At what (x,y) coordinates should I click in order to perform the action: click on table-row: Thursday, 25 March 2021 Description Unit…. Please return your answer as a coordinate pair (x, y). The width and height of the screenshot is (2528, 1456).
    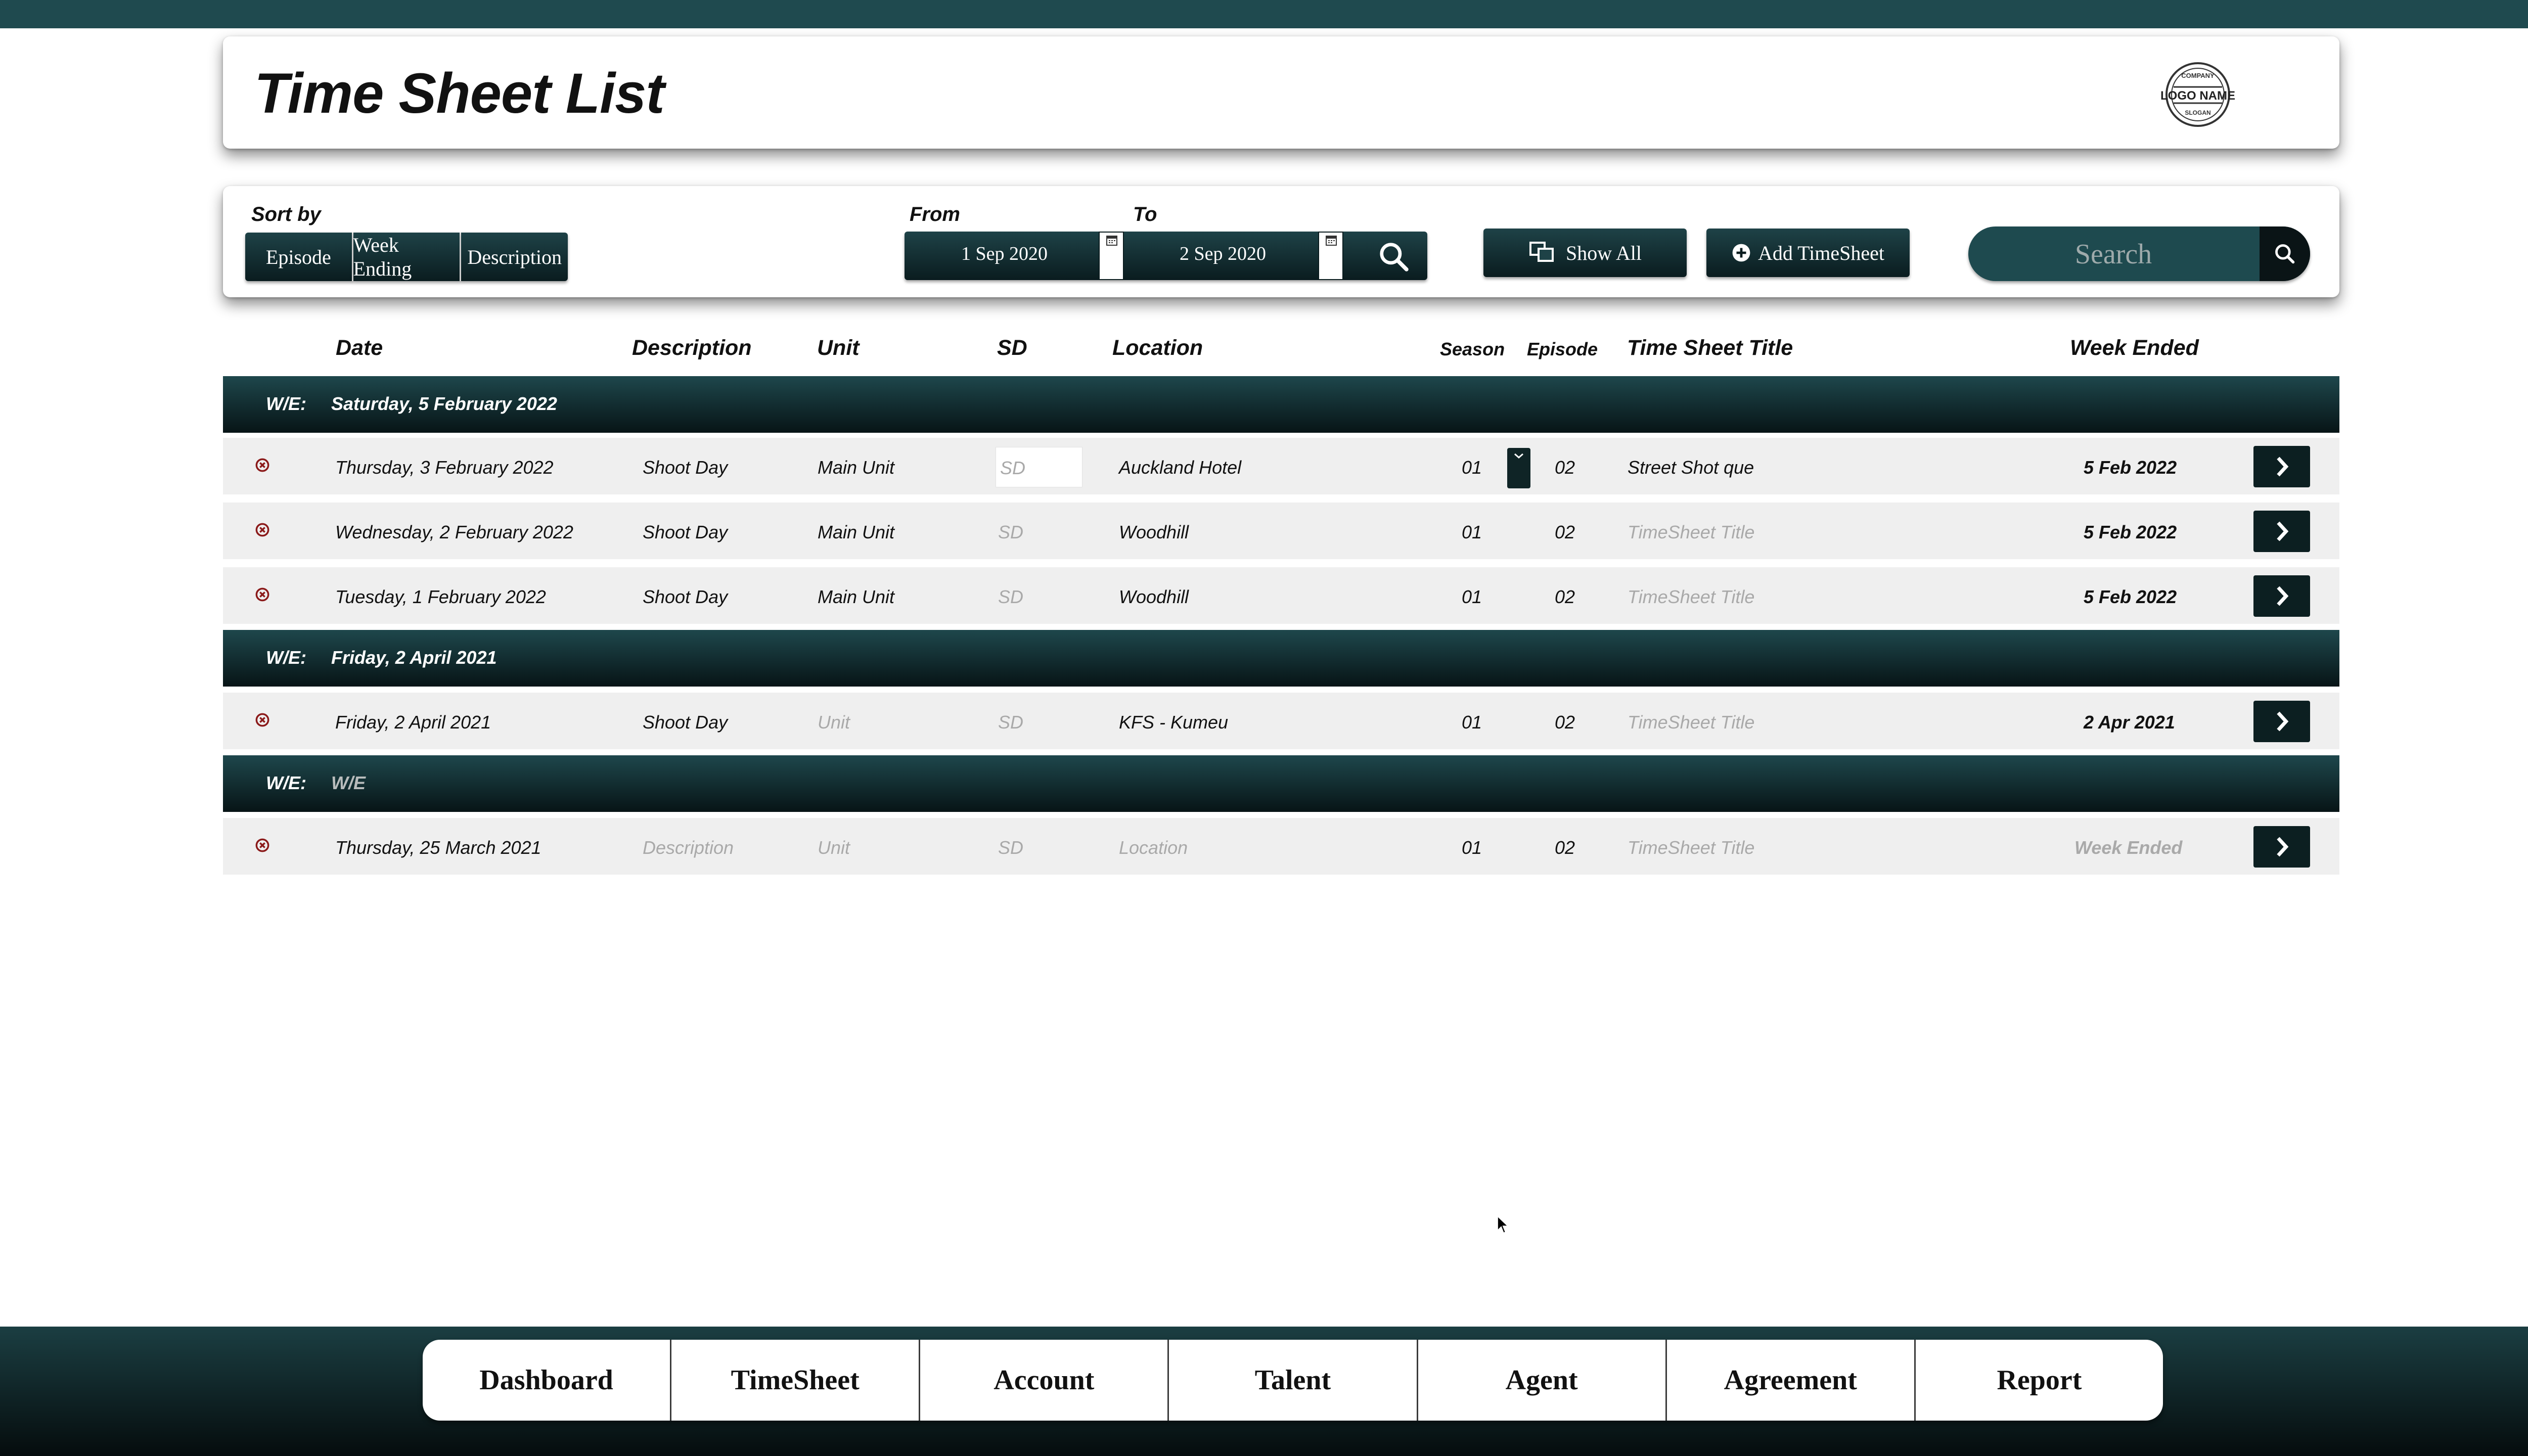
    Looking at the image, I should click on (1281, 846).